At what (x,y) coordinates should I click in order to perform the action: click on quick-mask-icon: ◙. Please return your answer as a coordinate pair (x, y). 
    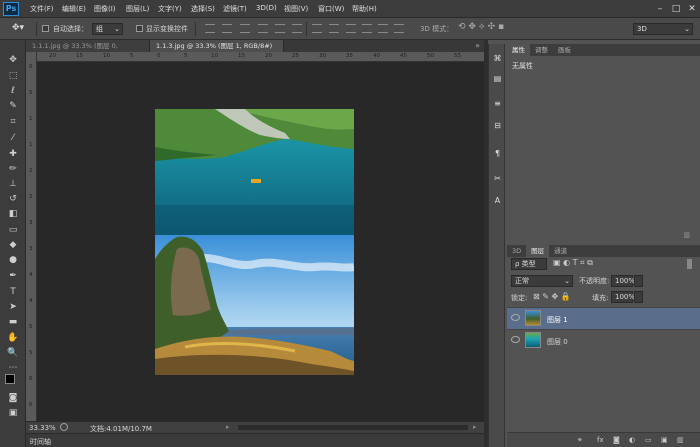
    Looking at the image, I should click on (13, 398).